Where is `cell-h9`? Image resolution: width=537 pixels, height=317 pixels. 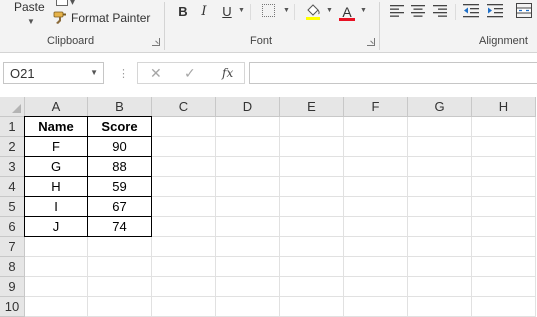 cell-h9 is located at coordinates (504, 287).